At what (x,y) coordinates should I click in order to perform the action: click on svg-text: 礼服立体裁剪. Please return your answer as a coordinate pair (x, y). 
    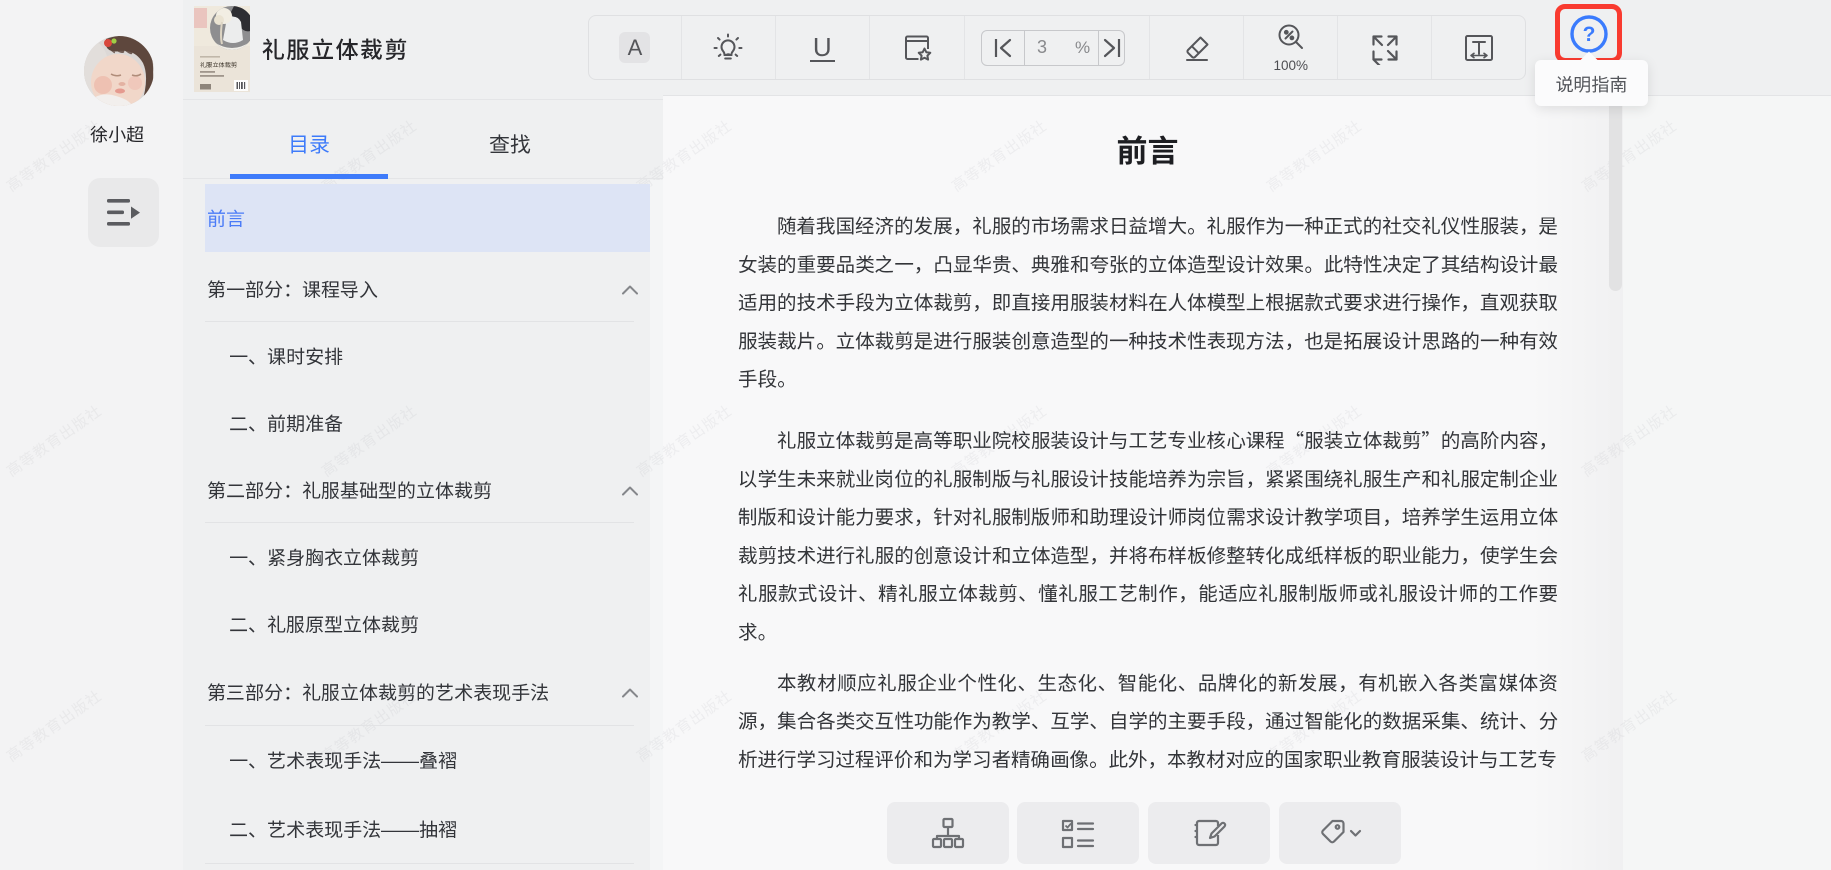
    Looking at the image, I should click on (218, 64).